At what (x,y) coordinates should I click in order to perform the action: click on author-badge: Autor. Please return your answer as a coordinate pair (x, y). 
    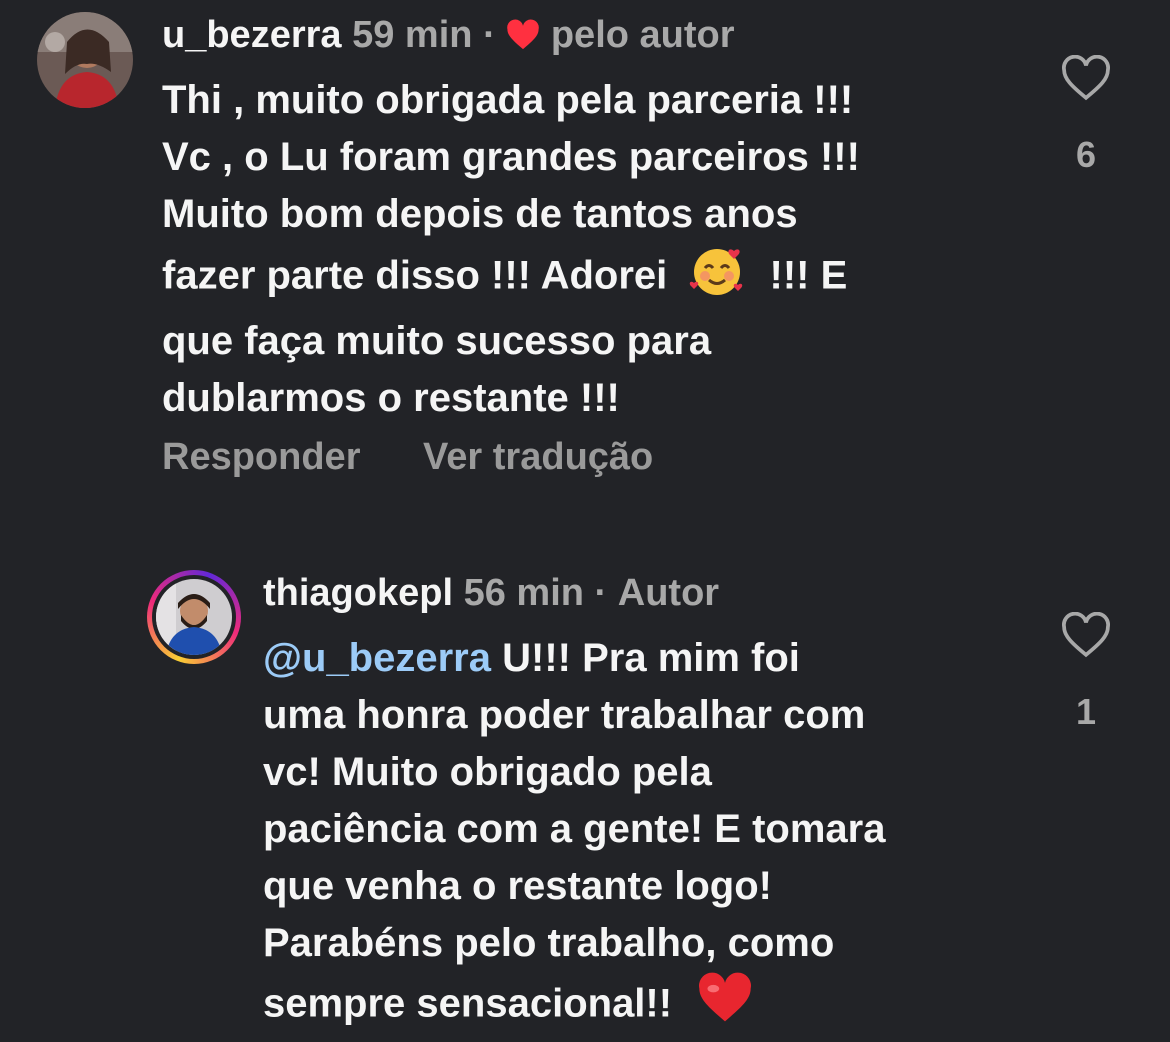
    Looking at the image, I should click on (668, 593).